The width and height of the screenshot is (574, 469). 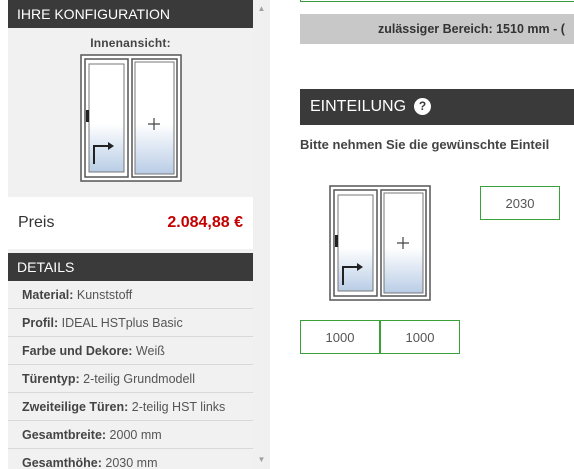 What do you see at coordinates (36, 222) in the screenshot?
I see `price-label: Preis` at bounding box center [36, 222].